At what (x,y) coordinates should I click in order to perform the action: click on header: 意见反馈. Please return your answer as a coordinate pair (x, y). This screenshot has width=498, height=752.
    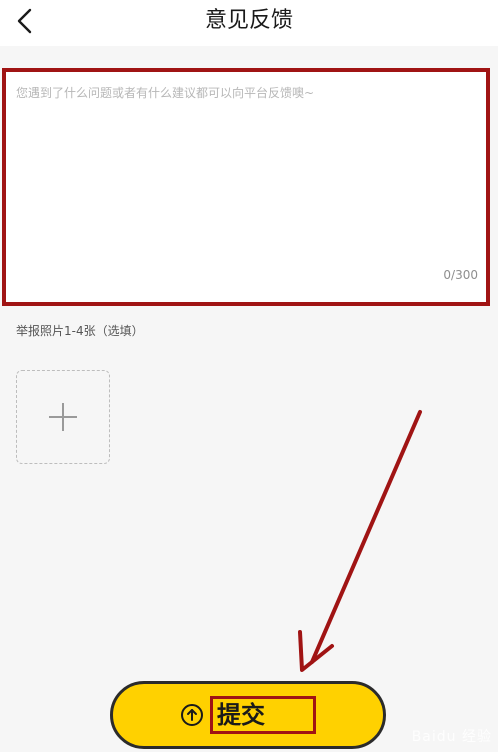
    Looking at the image, I should click on (249, 23).